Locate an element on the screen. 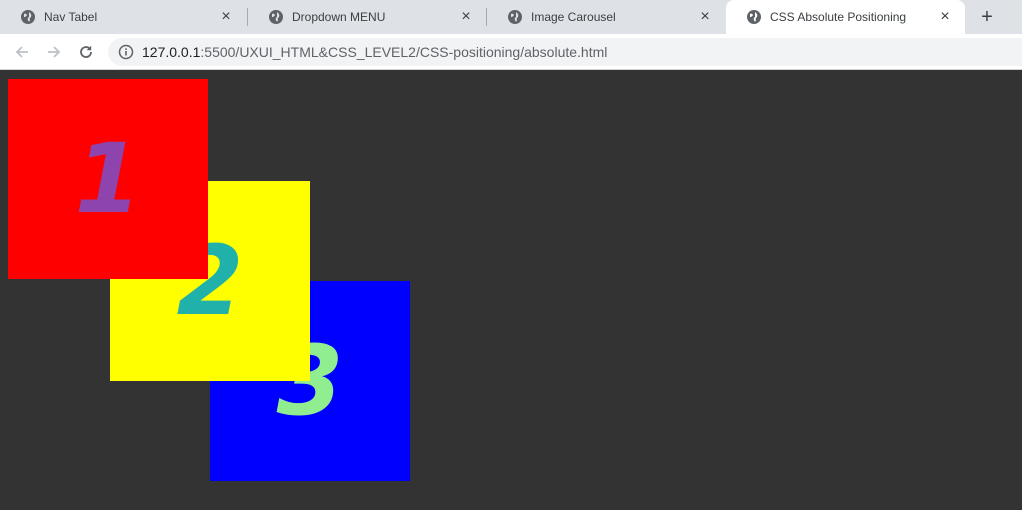 Image resolution: width=1022 pixels, height=510 pixels. tab-label: Image Carousel is located at coordinates (573, 17).